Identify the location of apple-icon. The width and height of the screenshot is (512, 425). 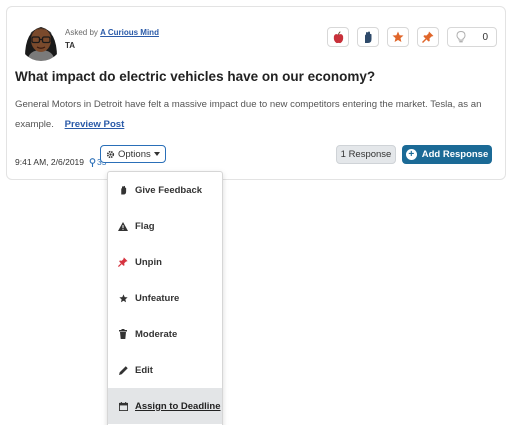
(338, 36).